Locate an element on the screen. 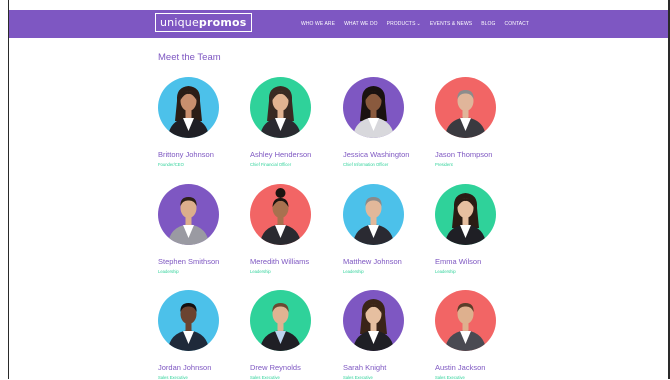 The width and height of the screenshot is (670, 380). team-member-name: Jessica Washington is located at coordinates (376, 154).